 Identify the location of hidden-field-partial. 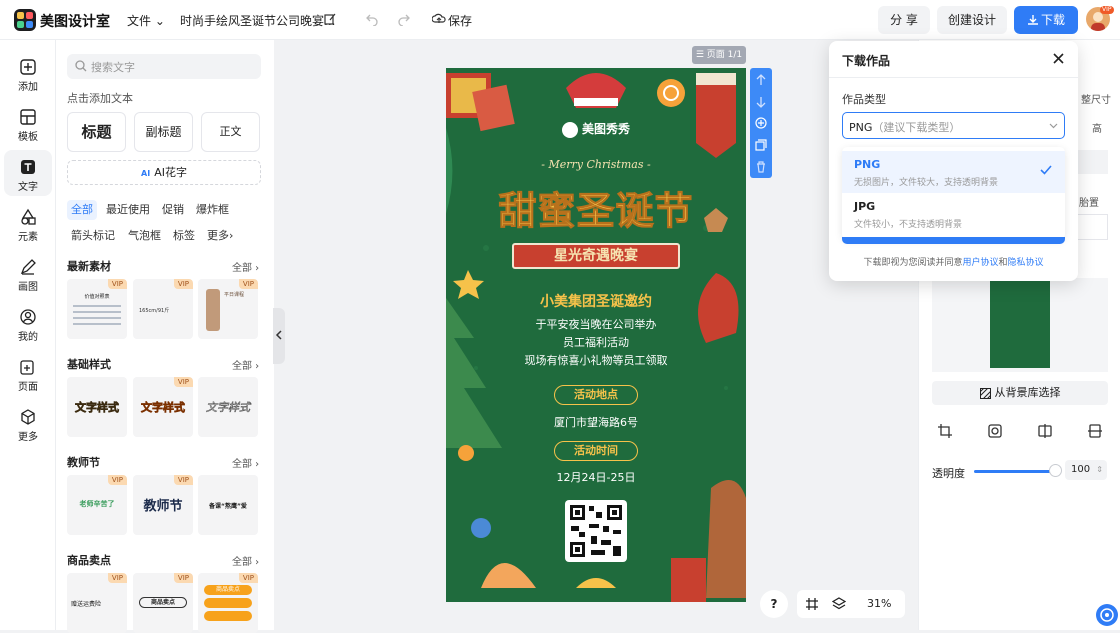
(1092, 162).